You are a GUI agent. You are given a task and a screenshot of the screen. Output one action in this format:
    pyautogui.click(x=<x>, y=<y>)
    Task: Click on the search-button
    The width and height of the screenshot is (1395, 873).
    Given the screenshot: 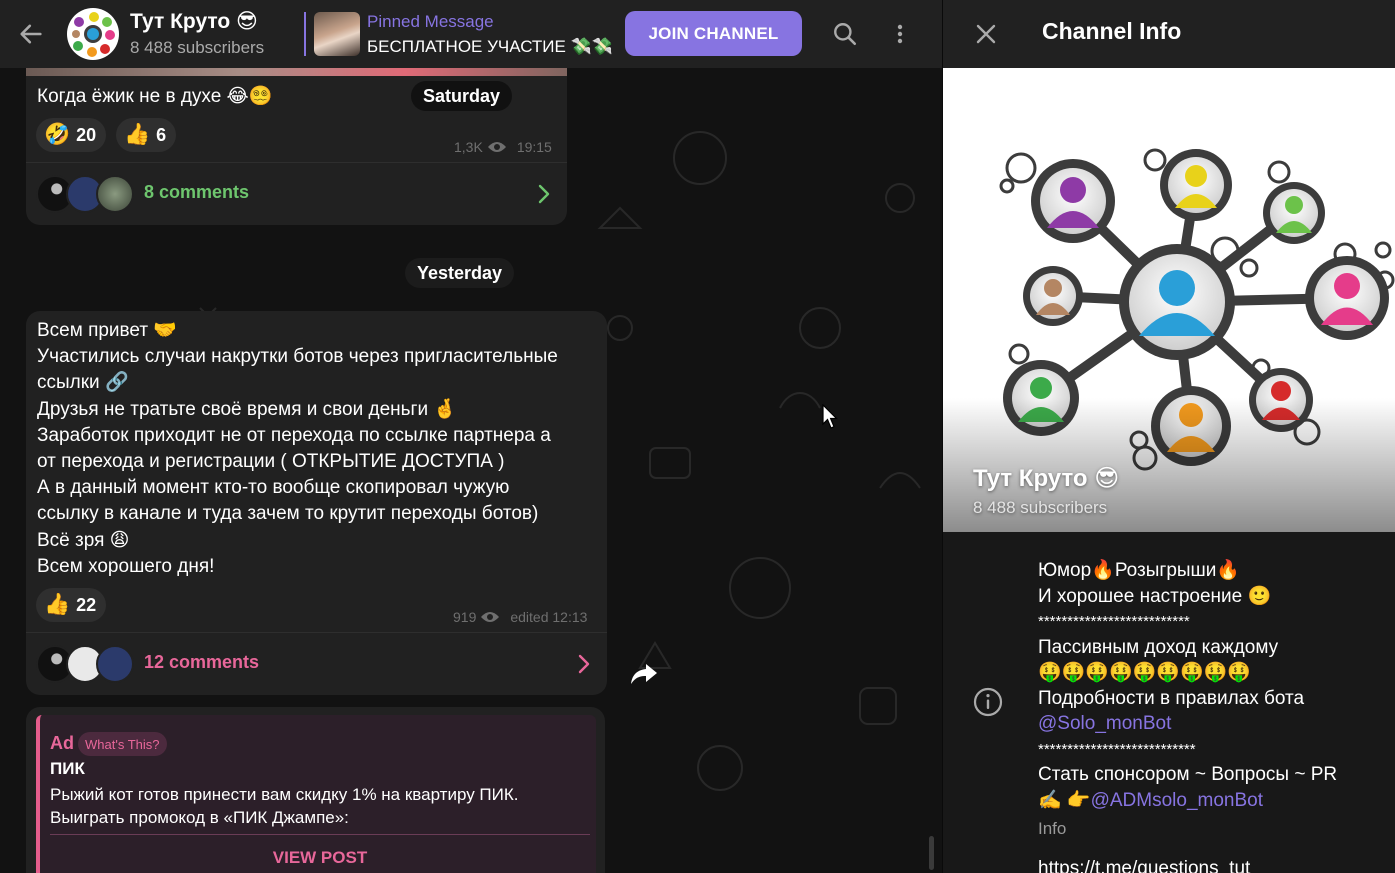 What is the action you would take?
    pyautogui.click(x=845, y=34)
    